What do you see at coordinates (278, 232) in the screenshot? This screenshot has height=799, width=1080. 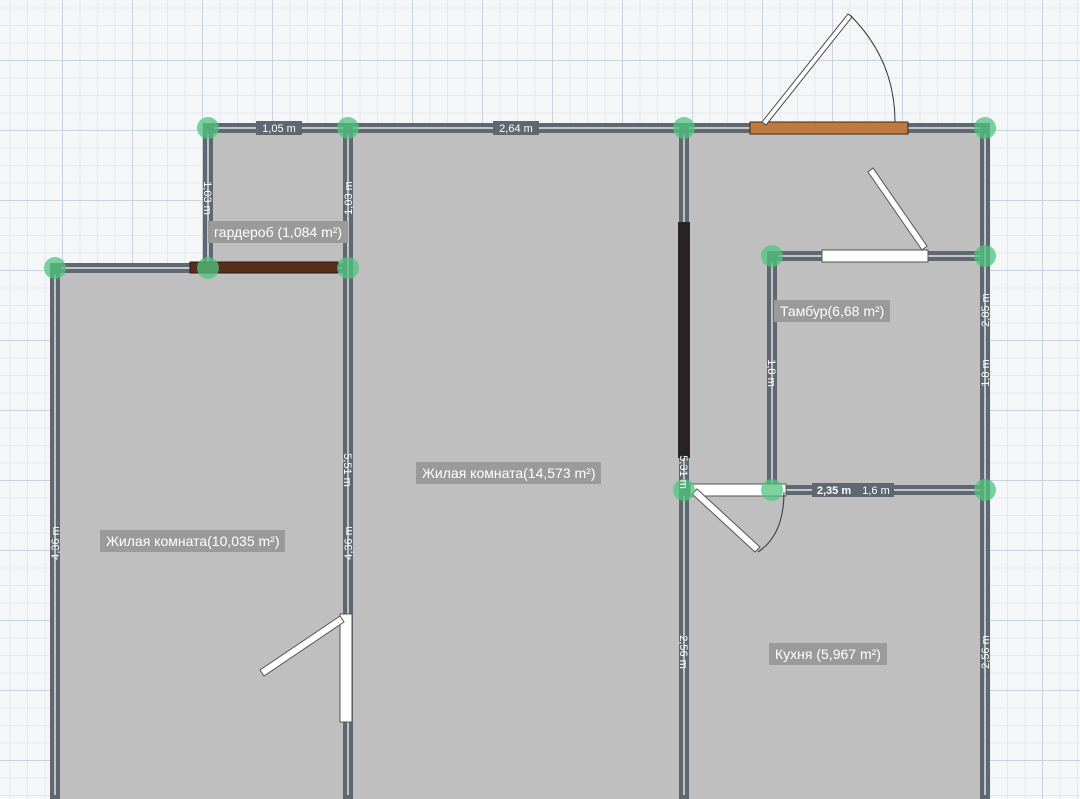 I see `room-label-wardrobe: гардероб (1,084 m²)` at bounding box center [278, 232].